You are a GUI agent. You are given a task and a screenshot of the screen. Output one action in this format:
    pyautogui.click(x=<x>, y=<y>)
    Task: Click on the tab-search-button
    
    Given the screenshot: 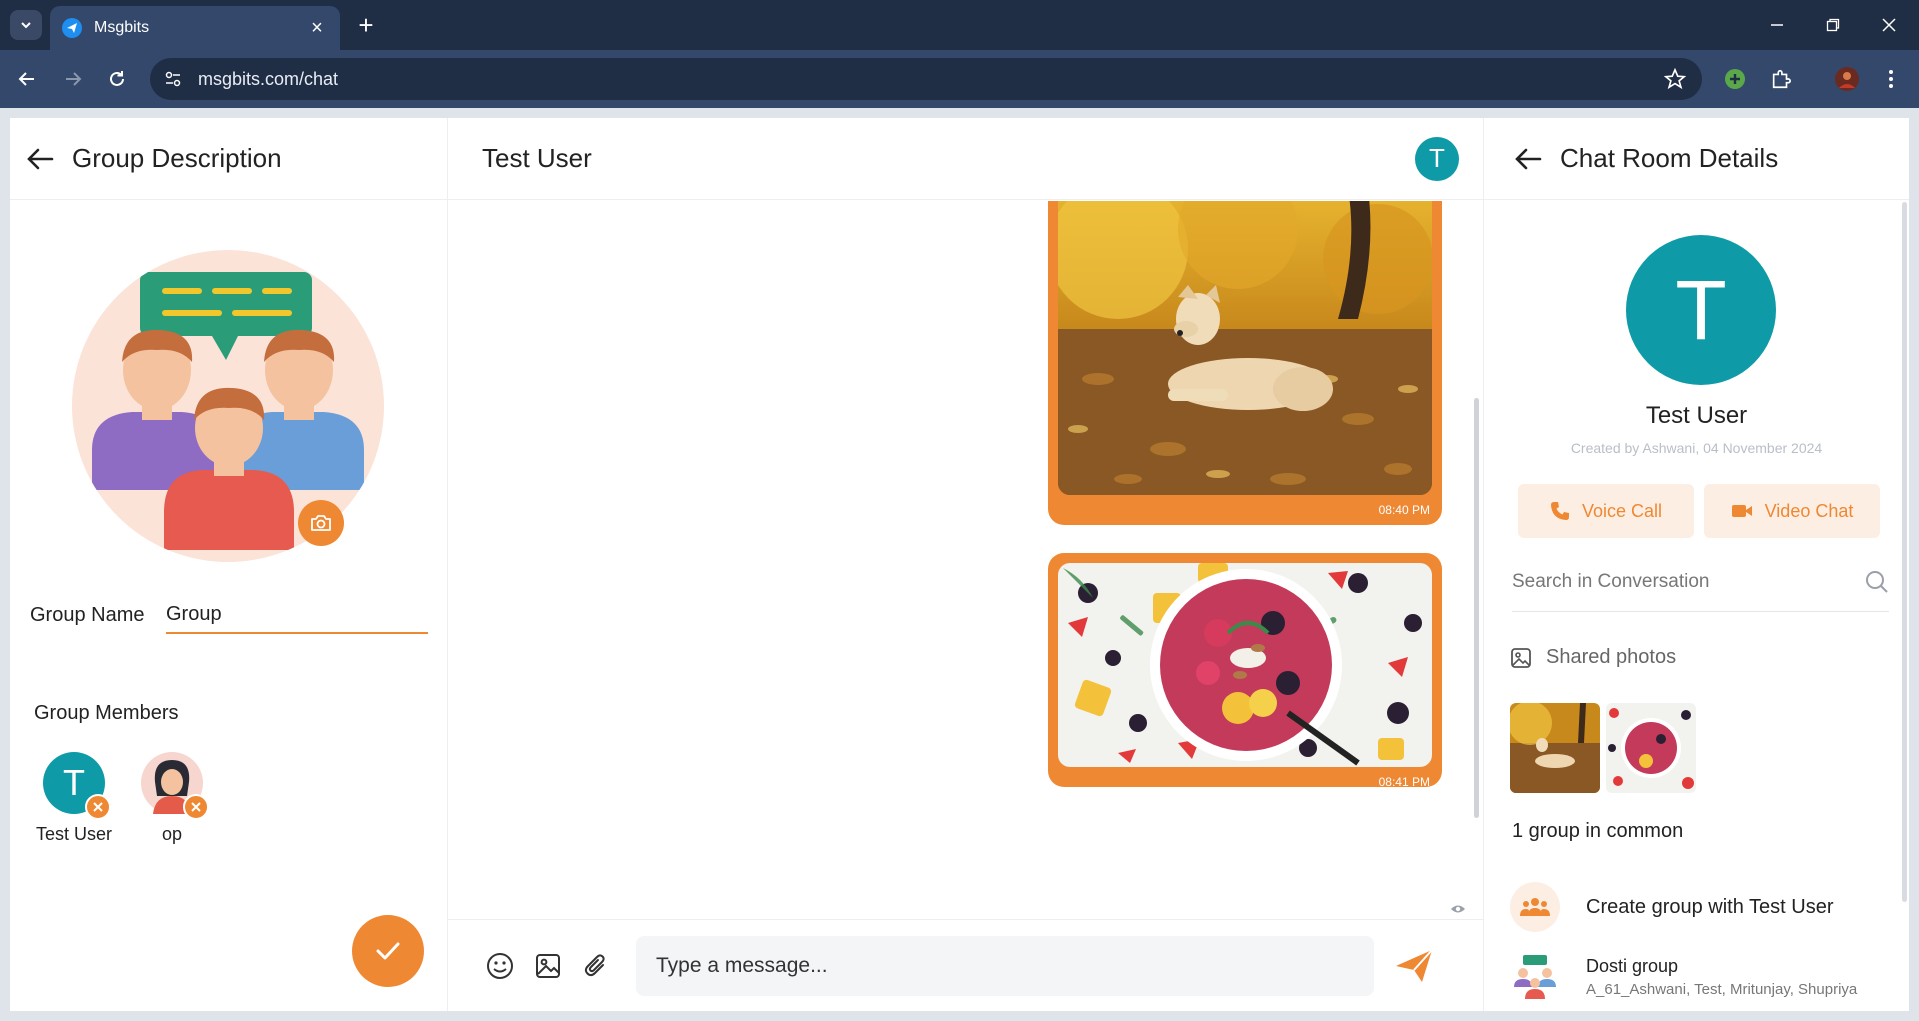 What is the action you would take?
    pyautogui.click(x=26, y=25)
    